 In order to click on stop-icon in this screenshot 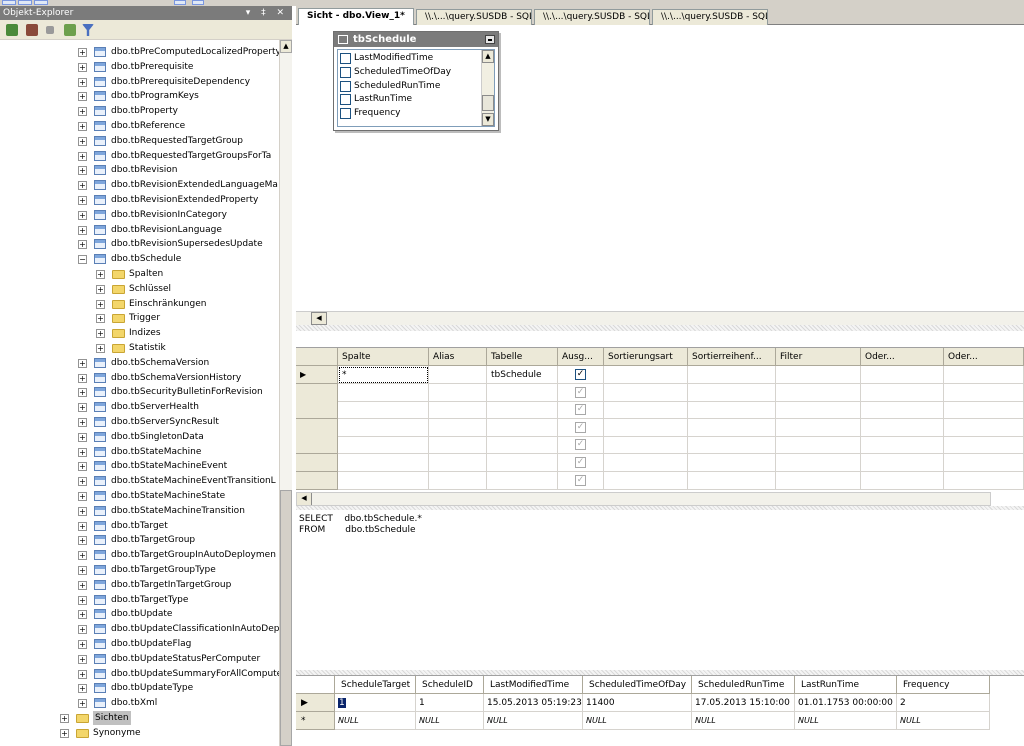, I will do `click(50, 30)`.